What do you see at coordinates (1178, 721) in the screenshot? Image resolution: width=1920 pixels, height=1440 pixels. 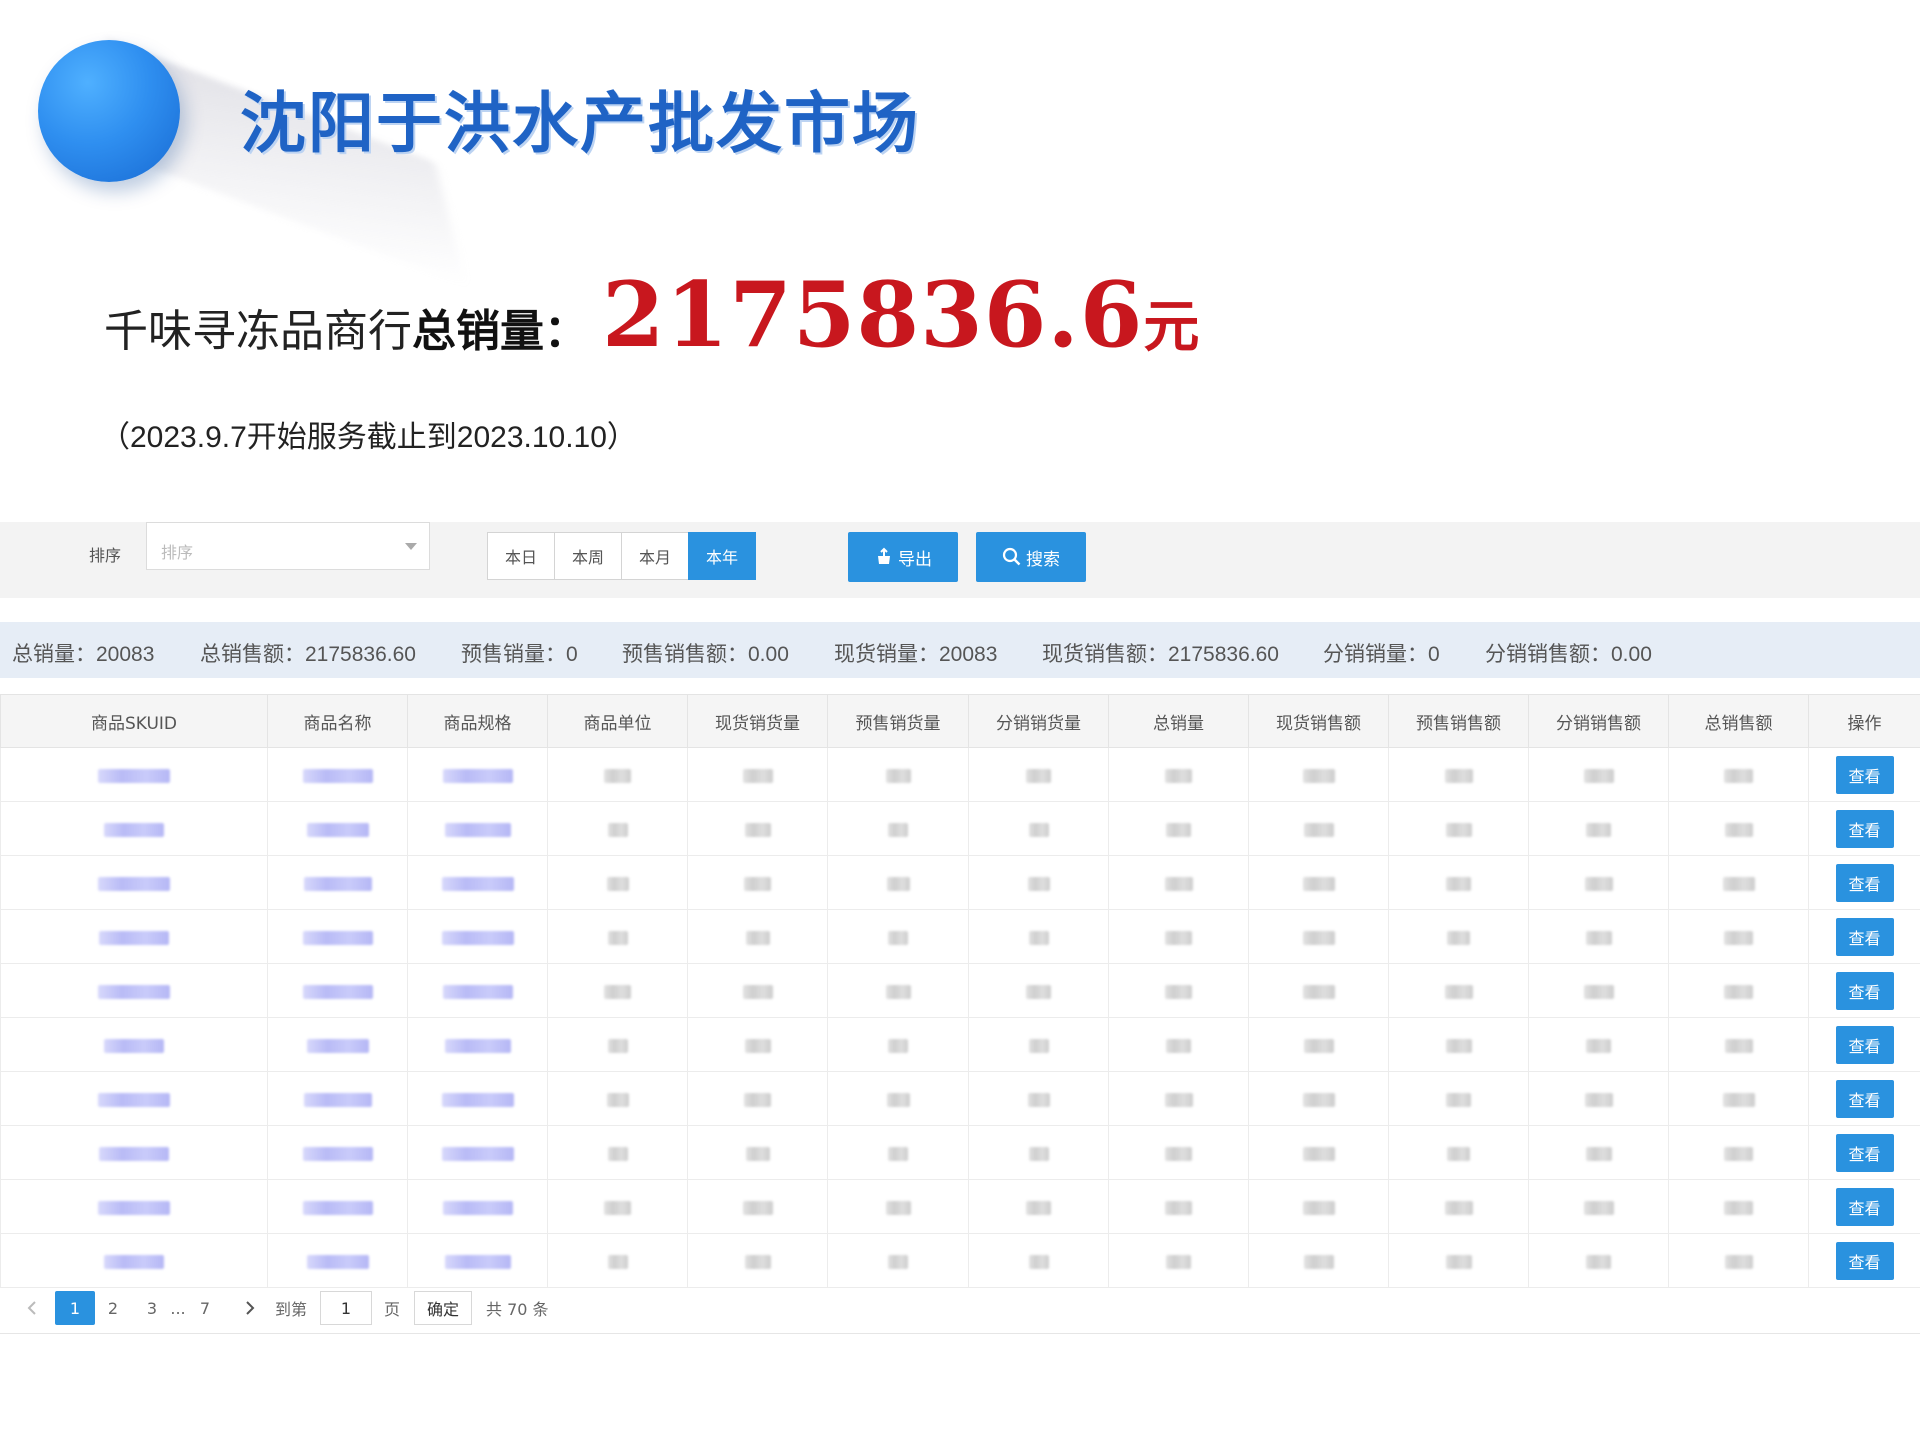 I see `column-header: 总销量` at bounding box center [1178, 721].